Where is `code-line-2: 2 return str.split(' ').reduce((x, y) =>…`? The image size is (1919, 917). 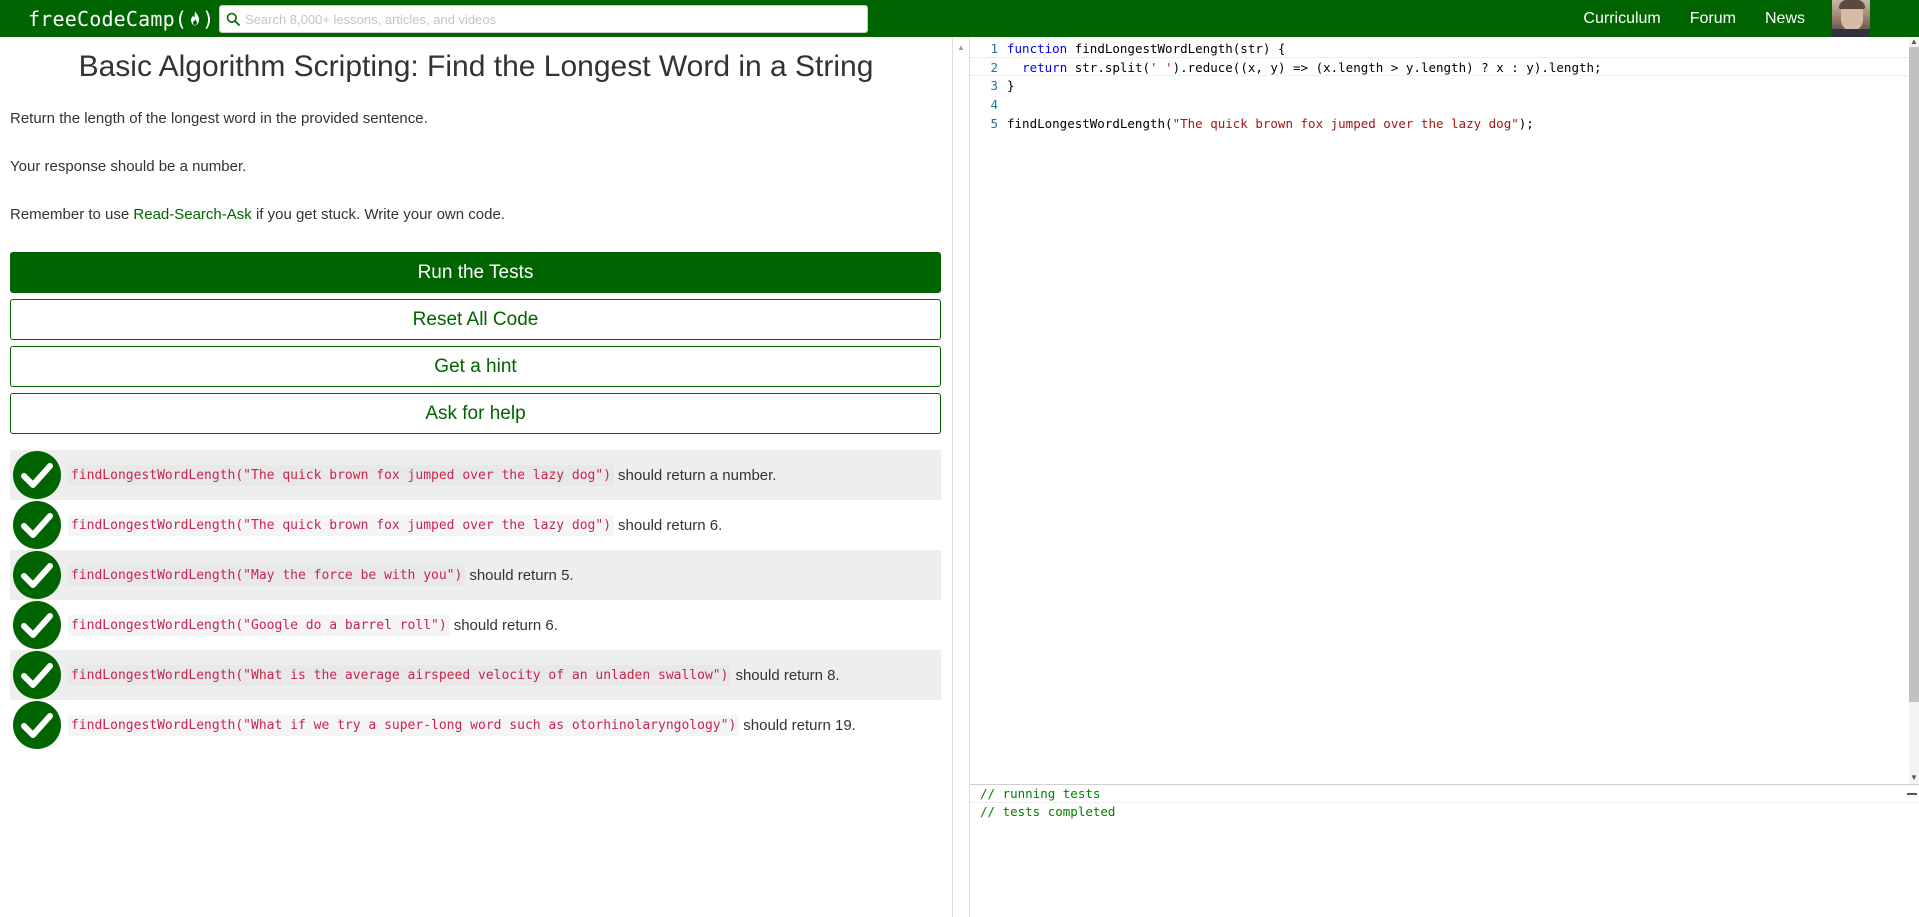 code-line-2: 2 return str.split(' ').reduce((x, y) =>… is located at coordinates (1439, 66).